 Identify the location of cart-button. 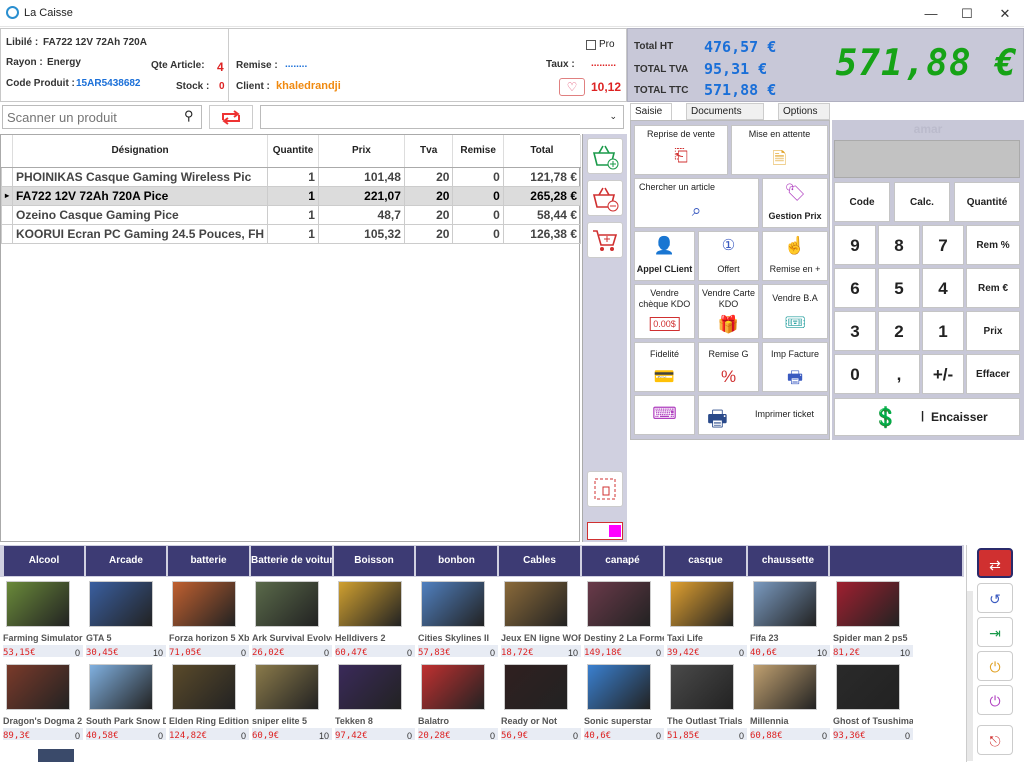
(605, 240).